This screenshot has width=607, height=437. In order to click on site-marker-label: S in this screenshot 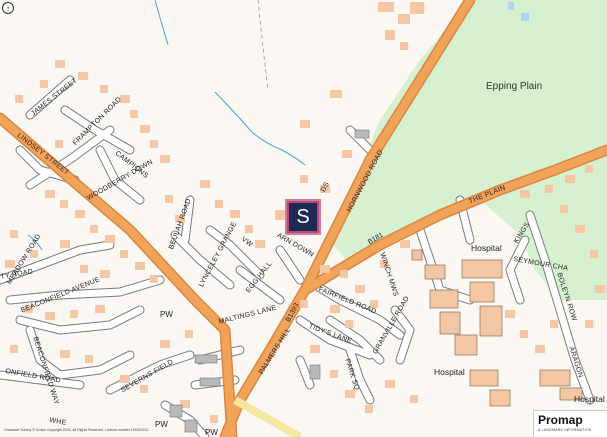, I will do `click(303, 217)`.